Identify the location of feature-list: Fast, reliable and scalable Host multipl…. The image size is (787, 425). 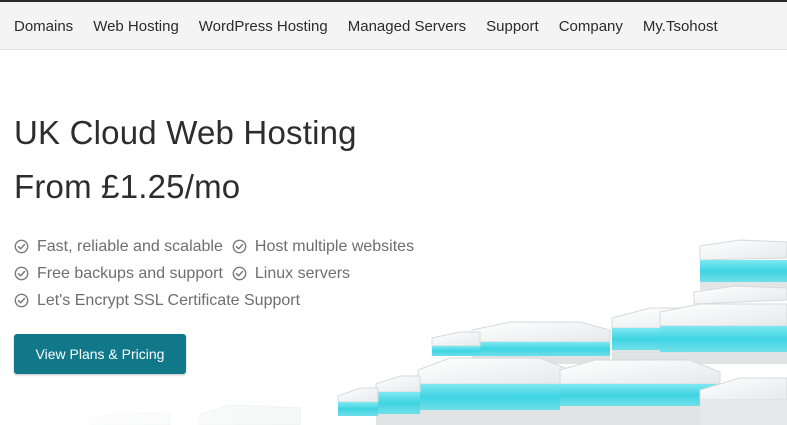
(244, 273).